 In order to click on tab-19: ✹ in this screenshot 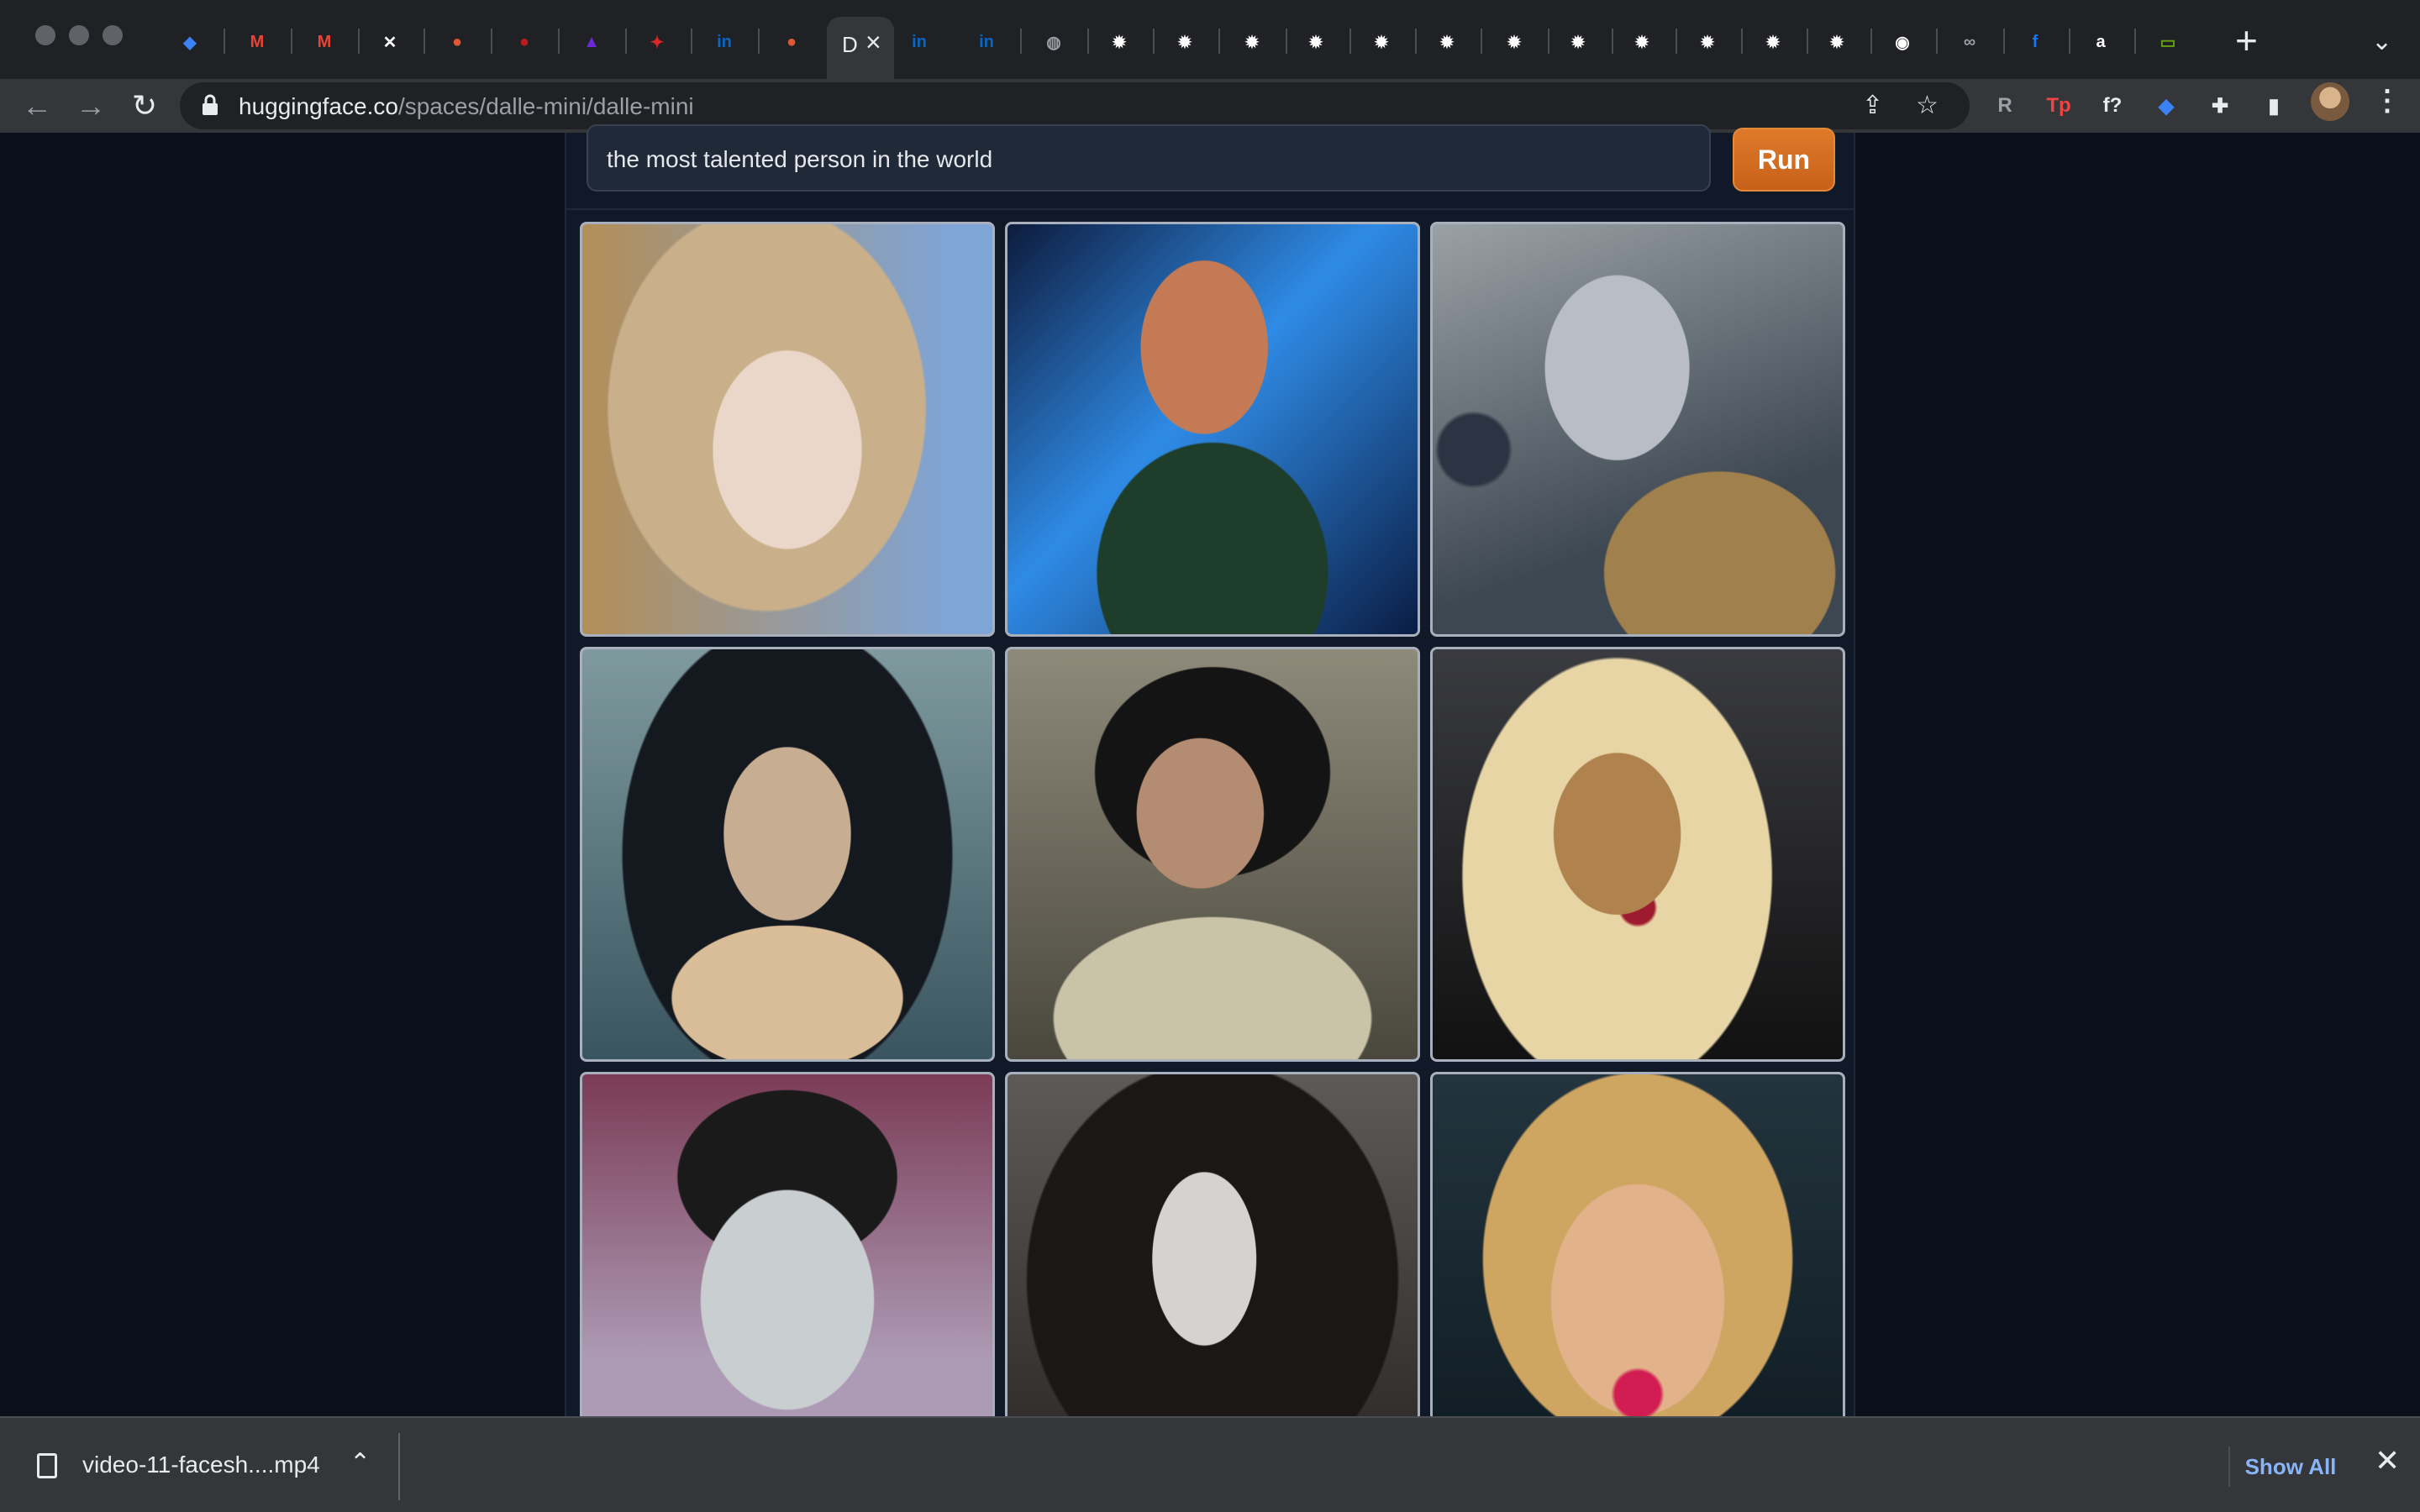, I will do `click(1447, 42)`.